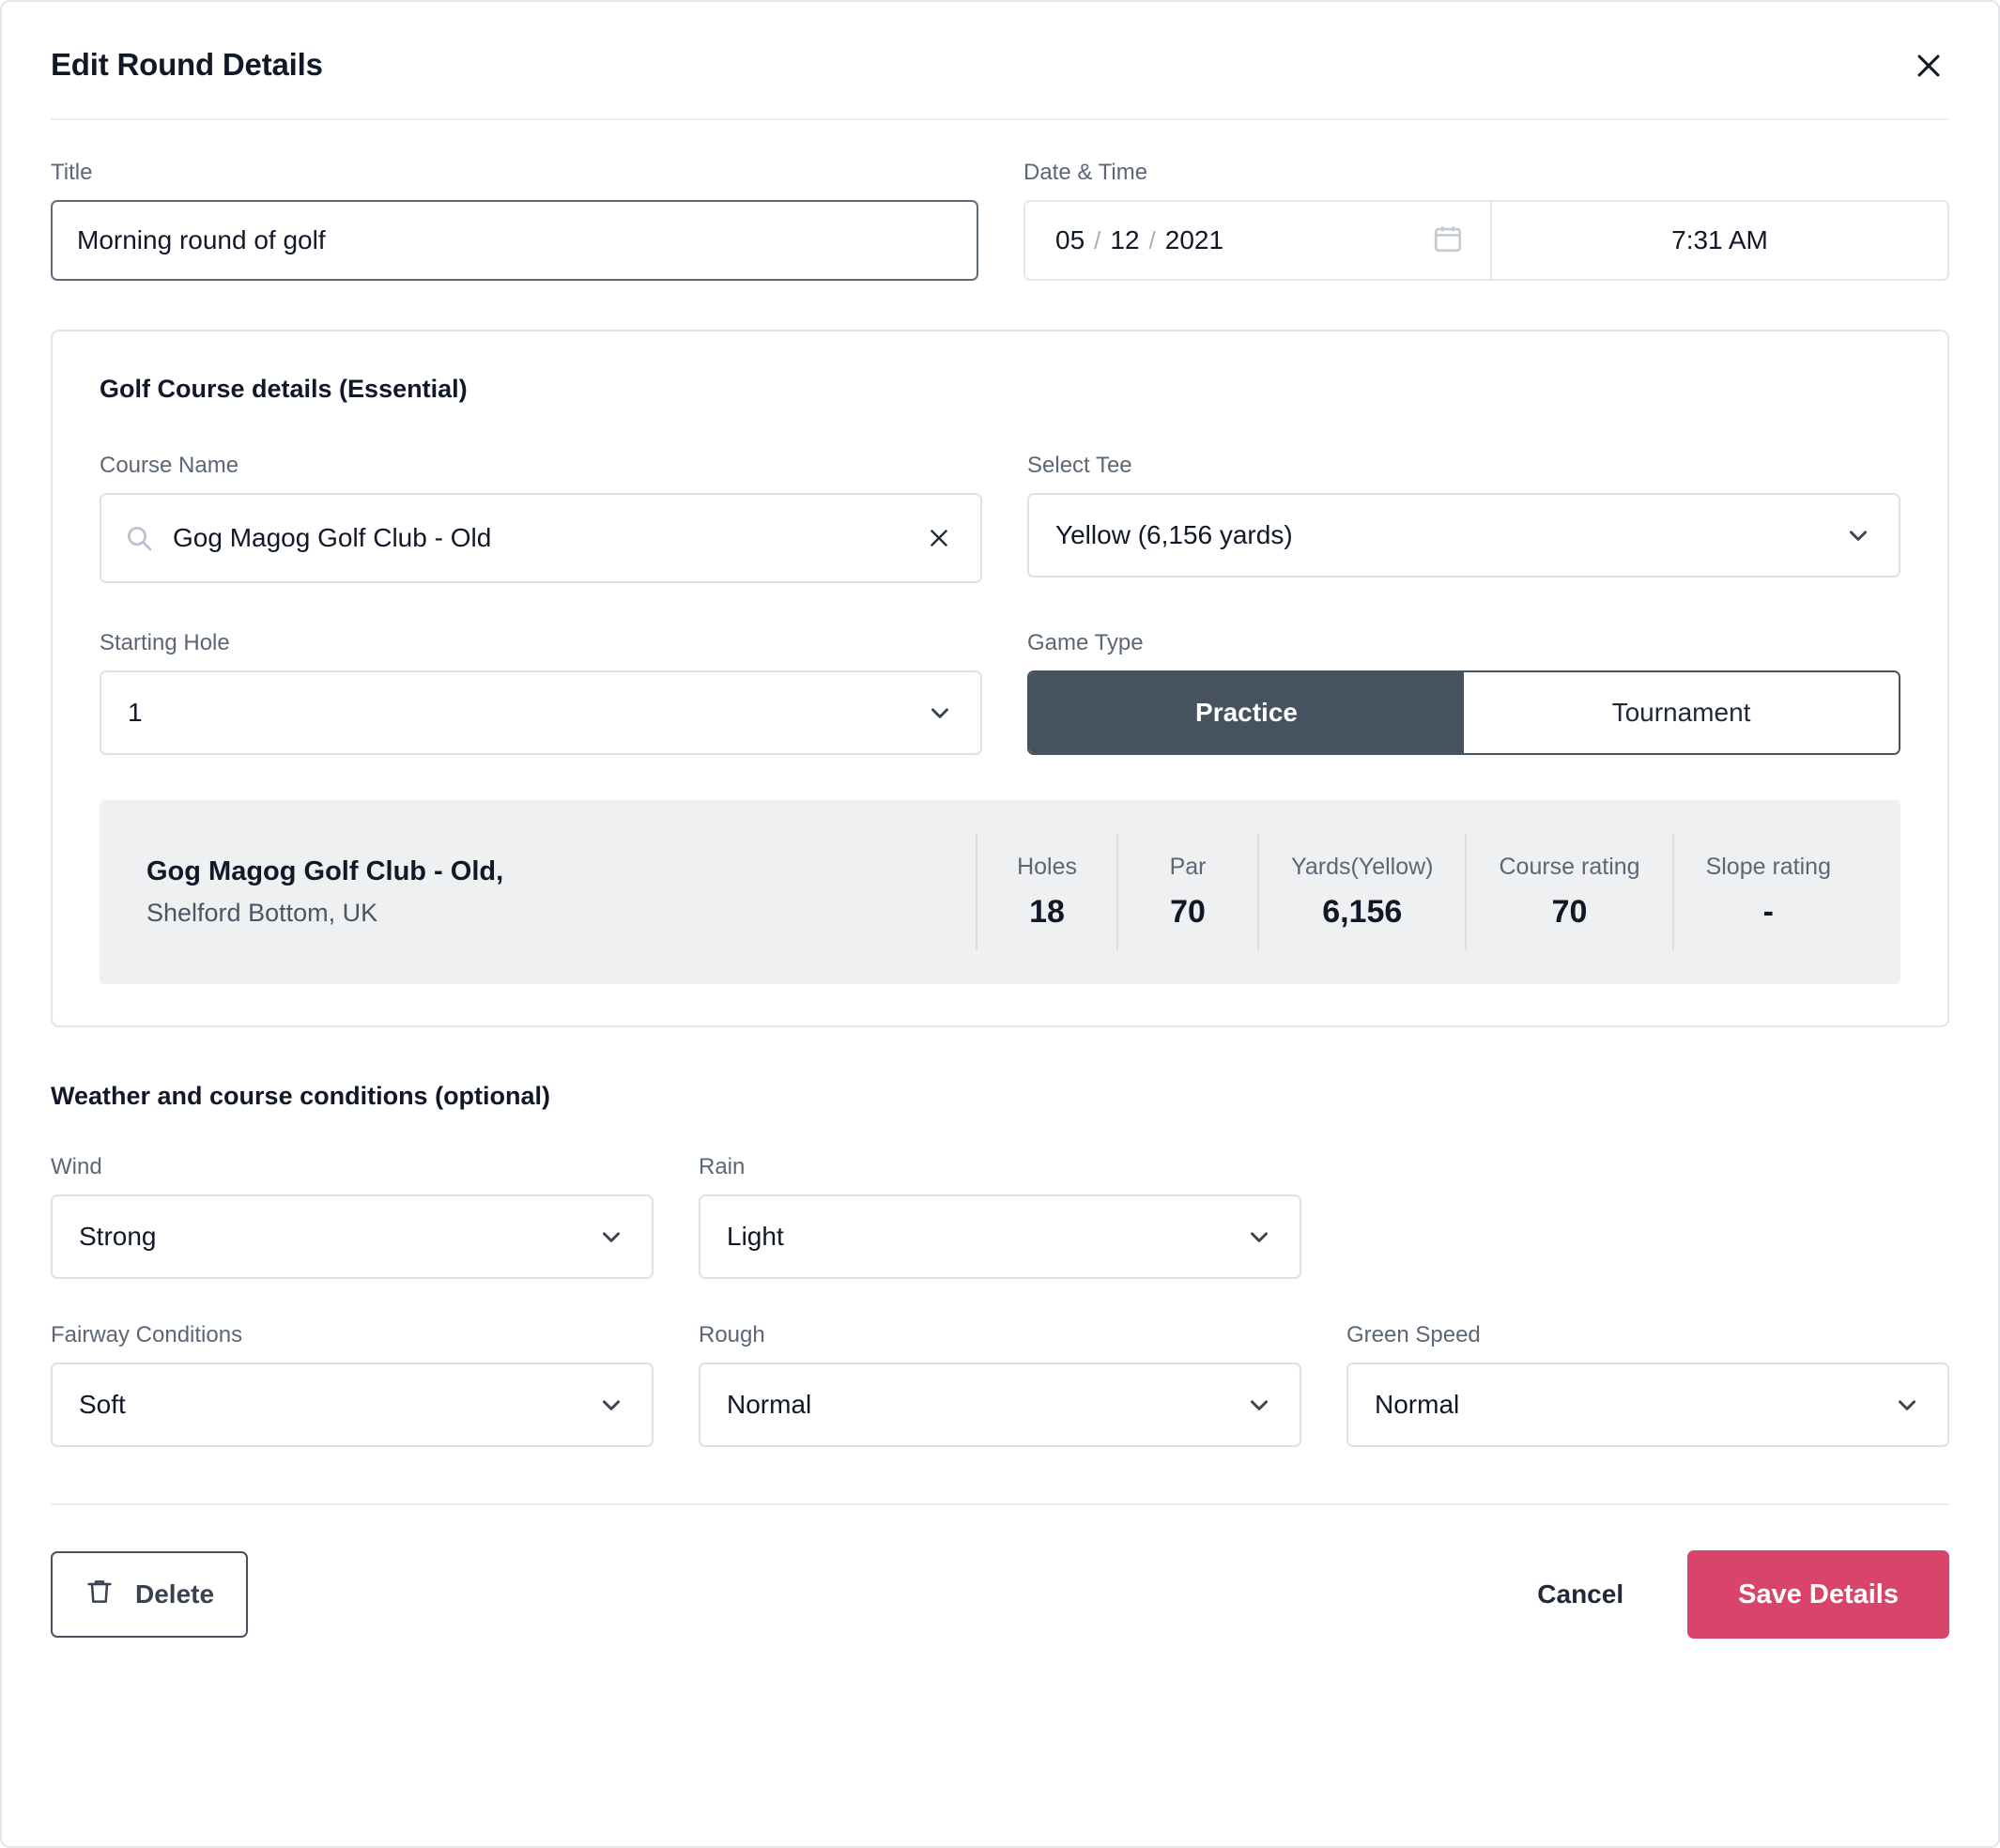 Image resolution: width=2000 pixels, height=1848 pixels. Describe the element at coordinates (541, 712) in the screenshot. I see `starting-hole-dropdown: 1` at that location.